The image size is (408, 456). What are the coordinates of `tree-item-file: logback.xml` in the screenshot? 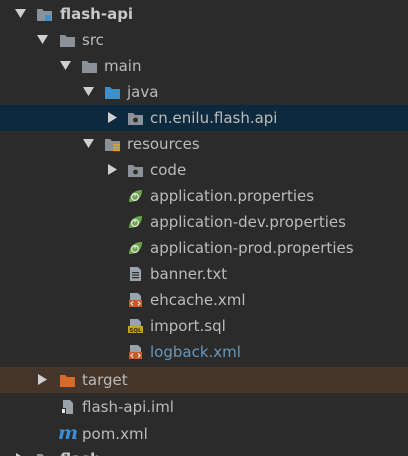 It's located at (204, 352).